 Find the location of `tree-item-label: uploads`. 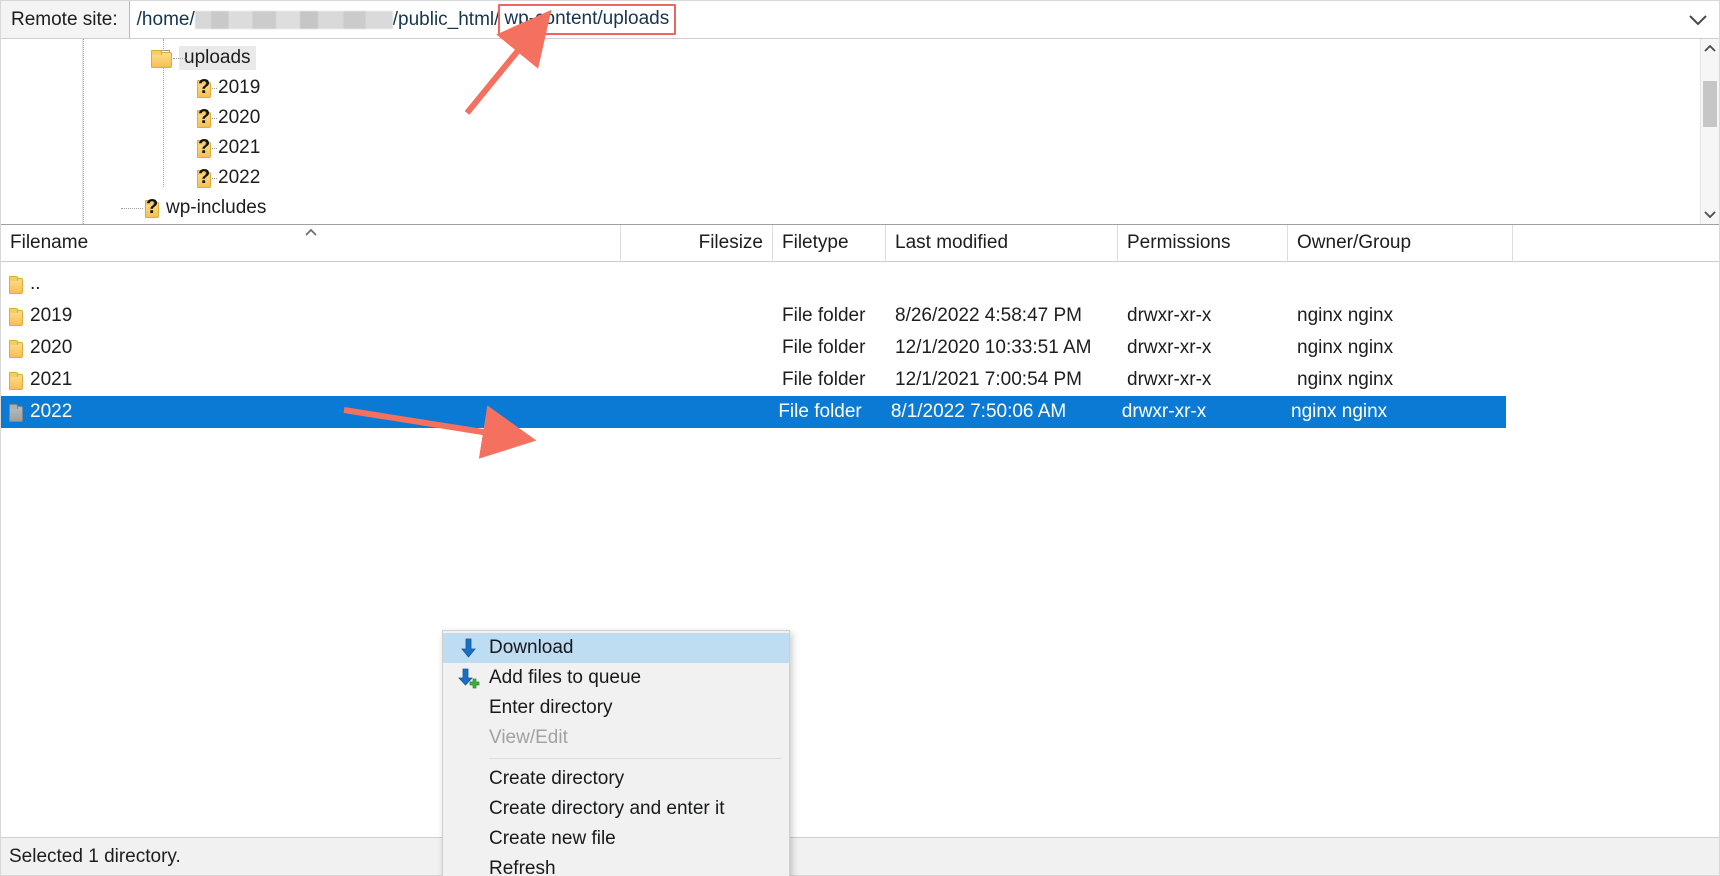

tree-item-label: uploads is located at coordinates (217, 58).